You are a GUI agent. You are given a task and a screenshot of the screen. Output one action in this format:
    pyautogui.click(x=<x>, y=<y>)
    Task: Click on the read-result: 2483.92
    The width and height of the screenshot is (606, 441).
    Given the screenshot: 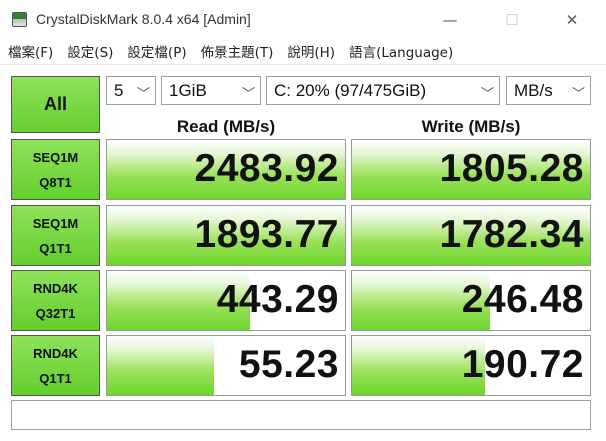 What is the action you would take?
    pyautogui.click(x=226, y=169)
    